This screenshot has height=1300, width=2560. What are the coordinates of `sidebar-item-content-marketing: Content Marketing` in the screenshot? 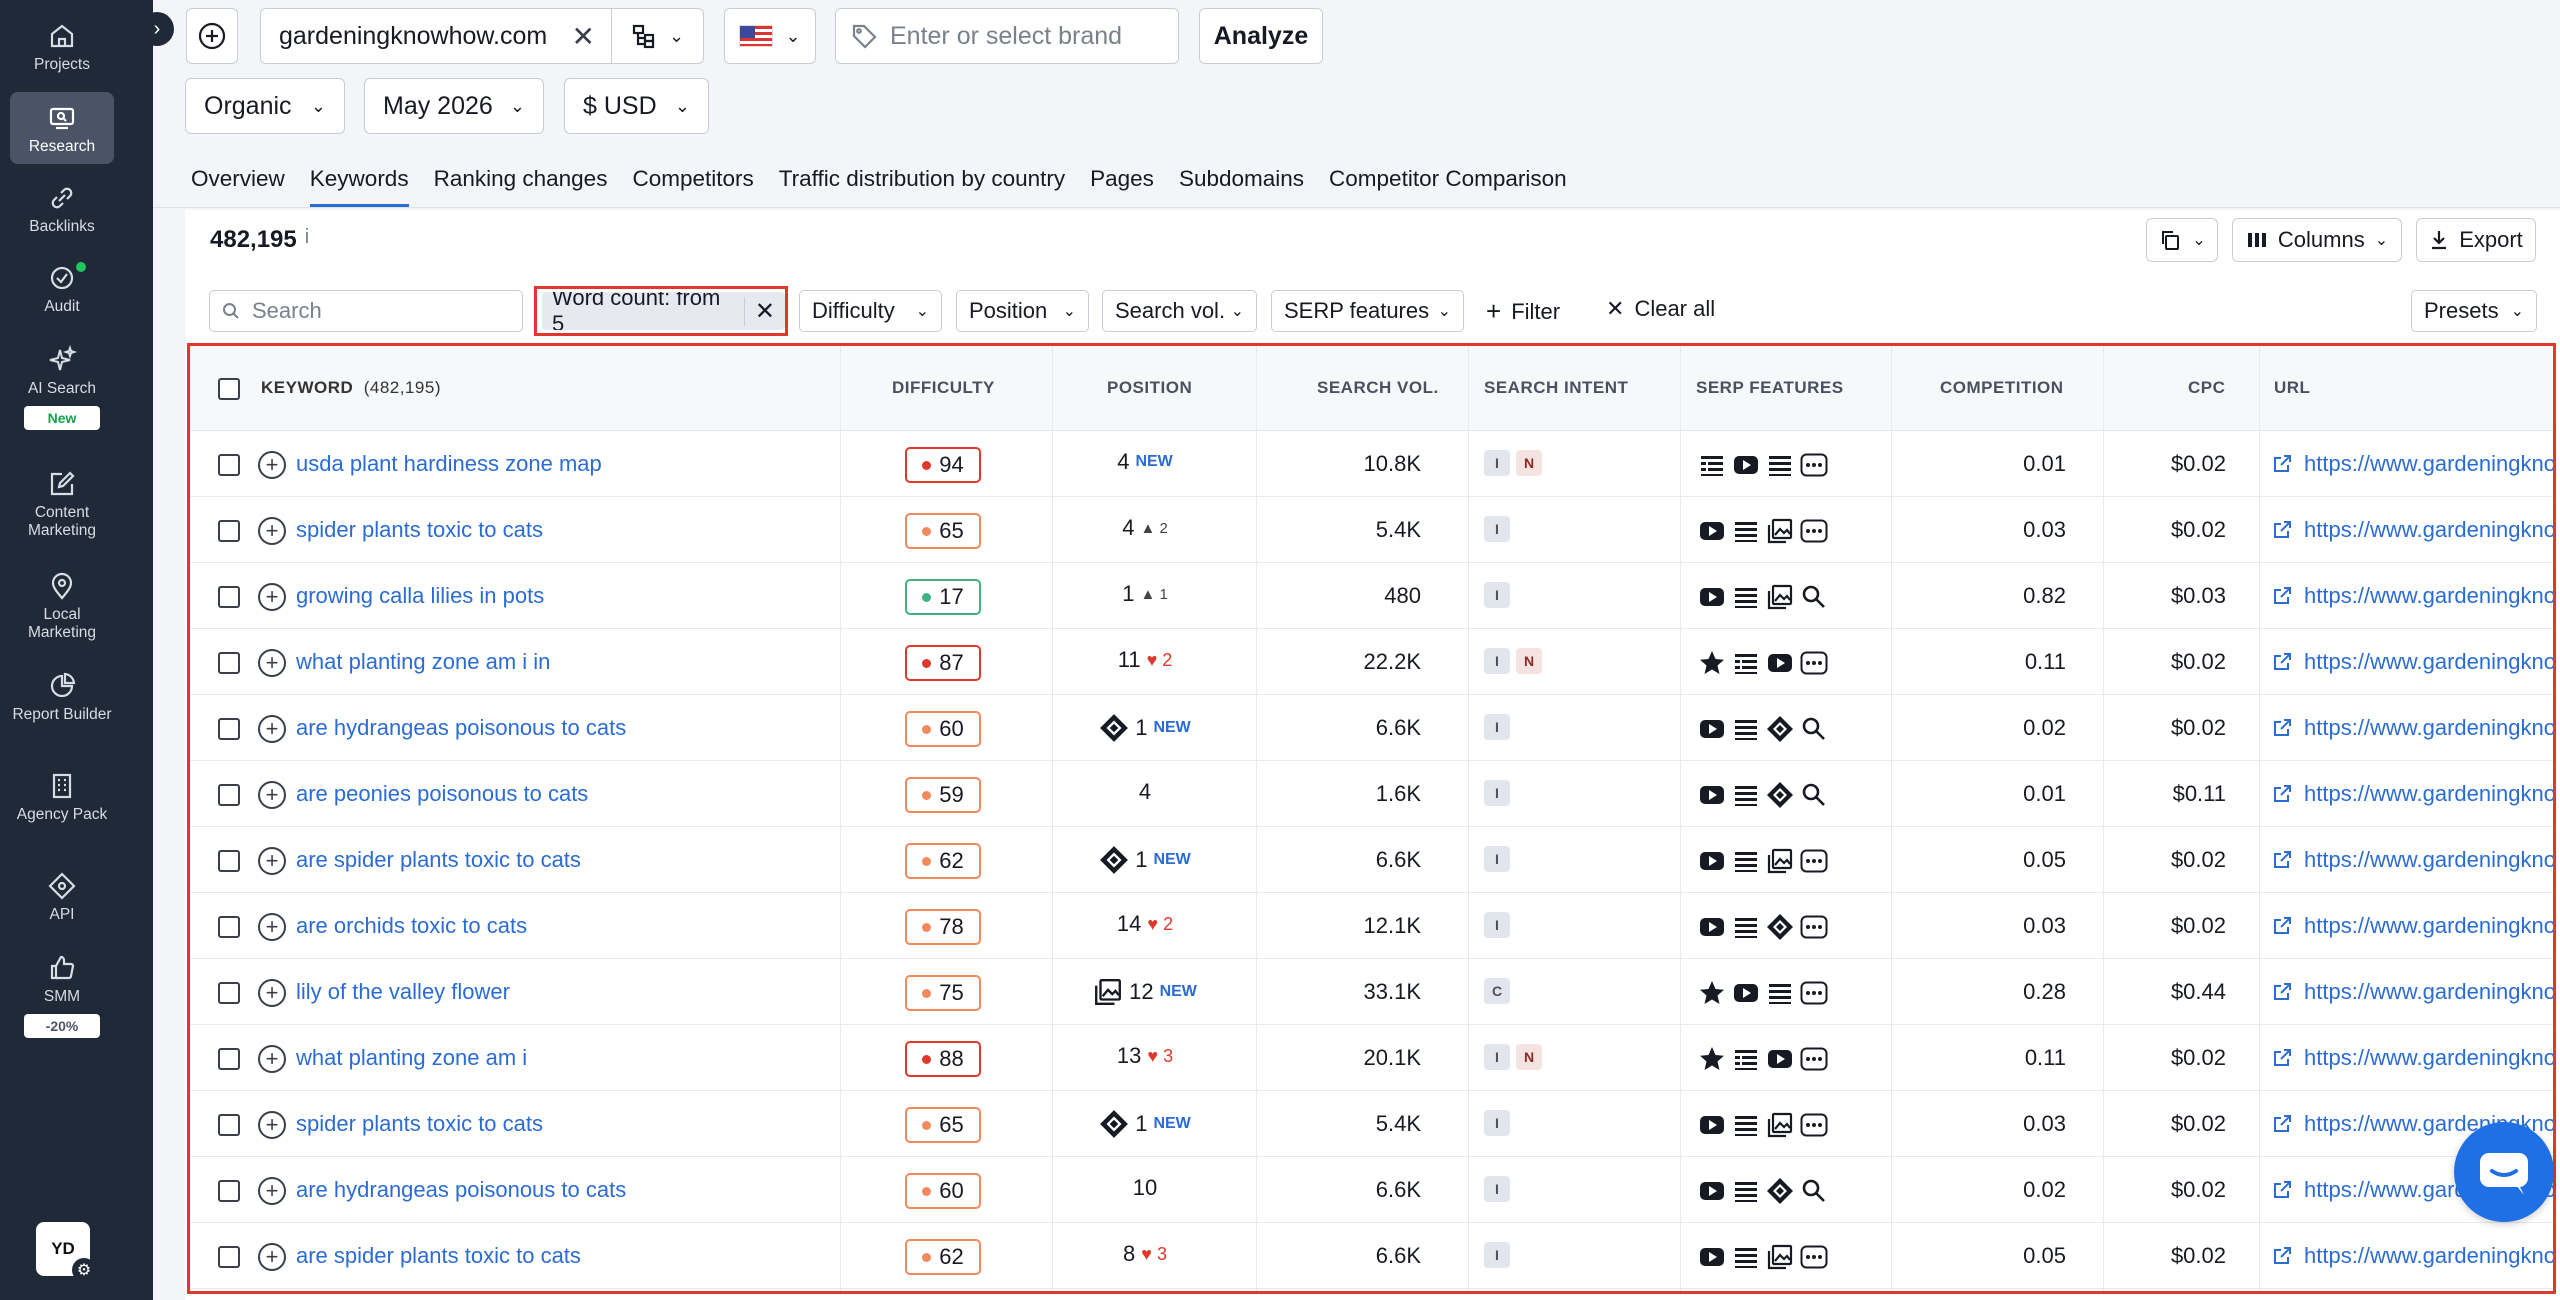 It's located at (62, 504).